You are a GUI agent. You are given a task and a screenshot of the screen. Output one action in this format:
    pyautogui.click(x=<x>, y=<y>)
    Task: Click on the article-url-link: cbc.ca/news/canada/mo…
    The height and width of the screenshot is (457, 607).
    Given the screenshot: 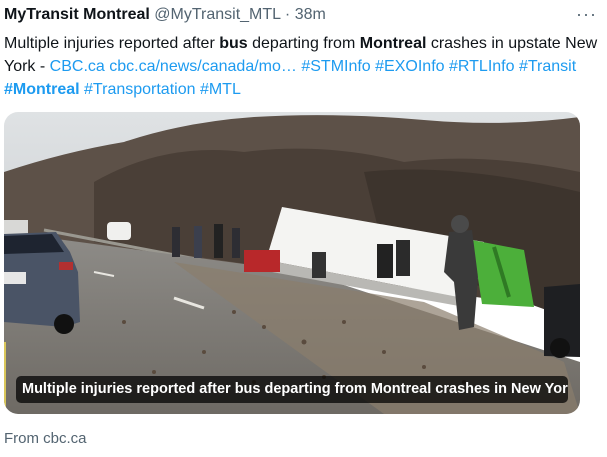 What is the action you would take?
    pyautogui.click(x=203, y=66)
    